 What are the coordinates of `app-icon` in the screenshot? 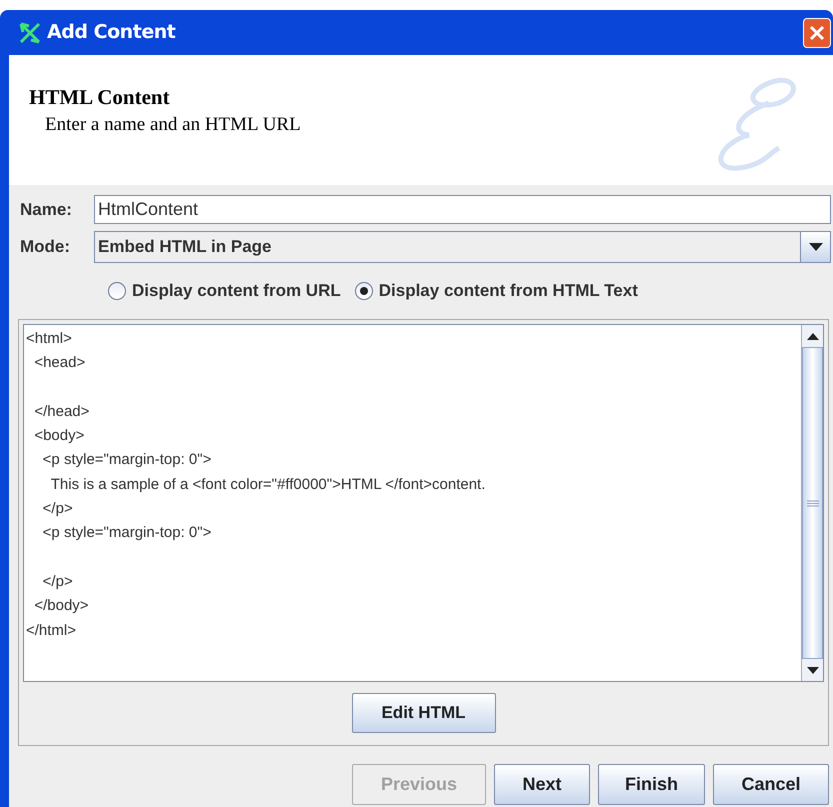 It's located at (30, 33).